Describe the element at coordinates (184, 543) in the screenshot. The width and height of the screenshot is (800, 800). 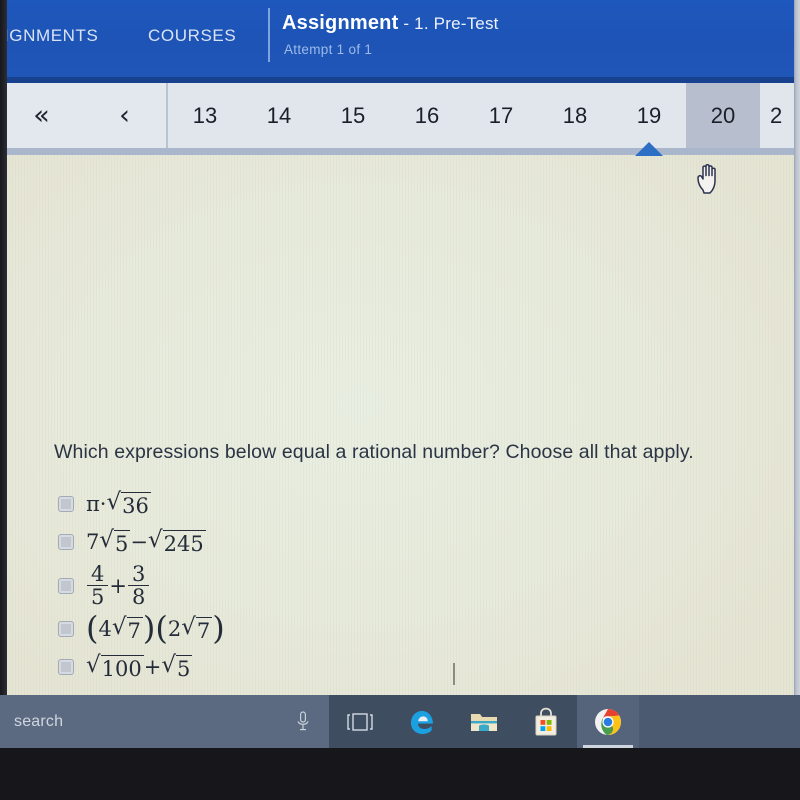
I see `radicand: 245` at that location.